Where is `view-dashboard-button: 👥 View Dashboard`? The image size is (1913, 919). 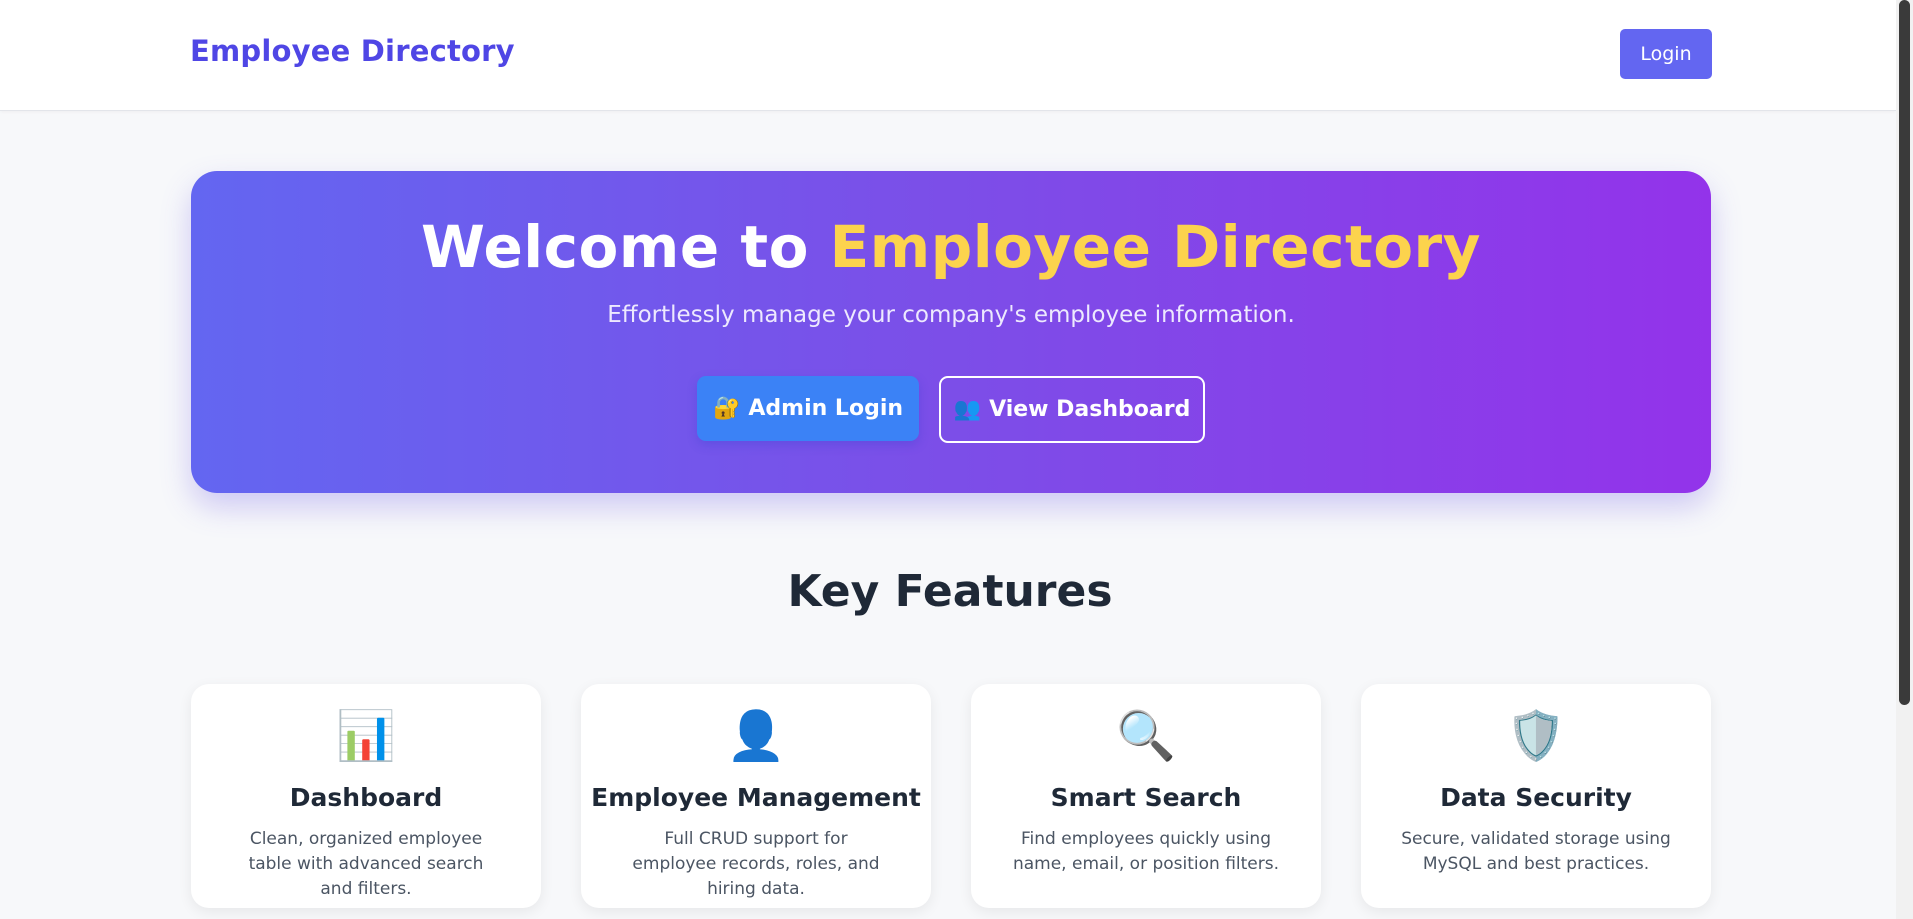 view-dashboard-button: 👥 View Dashboard is located at coordinates (1072, 409).